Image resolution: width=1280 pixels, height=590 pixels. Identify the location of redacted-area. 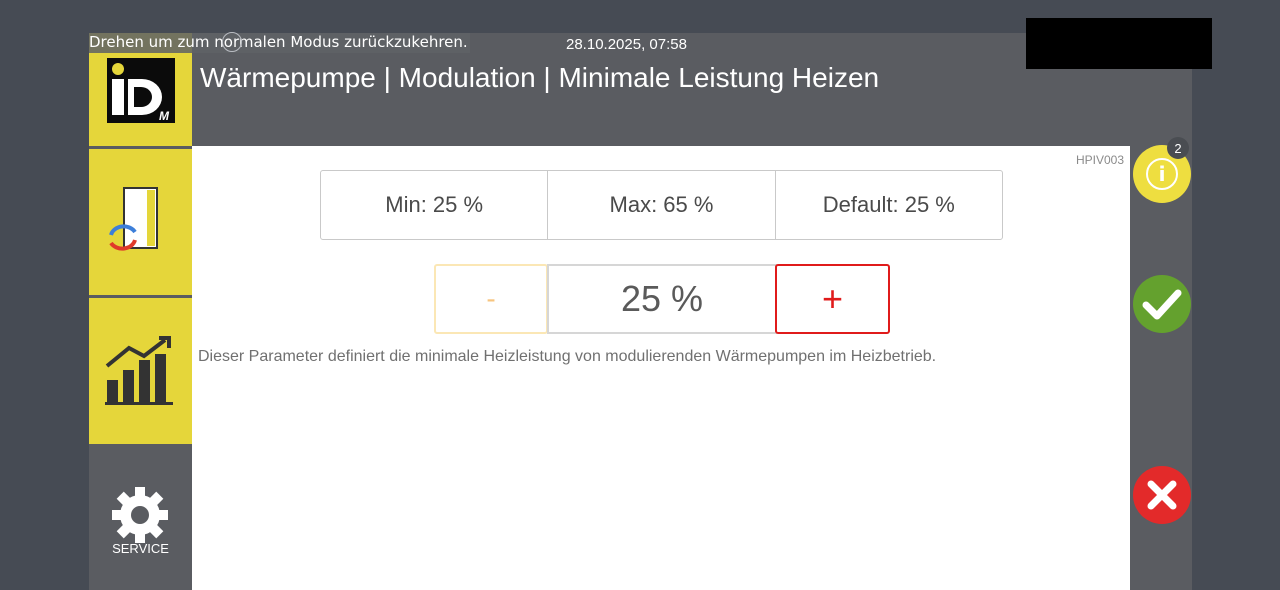
(1119, 43).